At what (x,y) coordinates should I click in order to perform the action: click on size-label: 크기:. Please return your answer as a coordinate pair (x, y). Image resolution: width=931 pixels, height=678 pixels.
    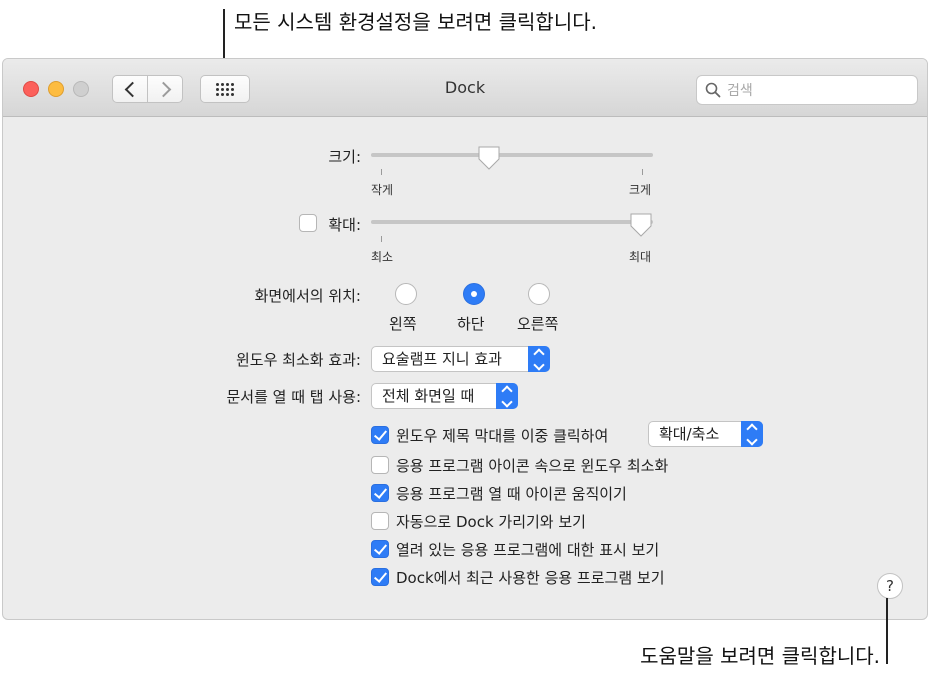
    Looking at the image, I should click on (344, 157).